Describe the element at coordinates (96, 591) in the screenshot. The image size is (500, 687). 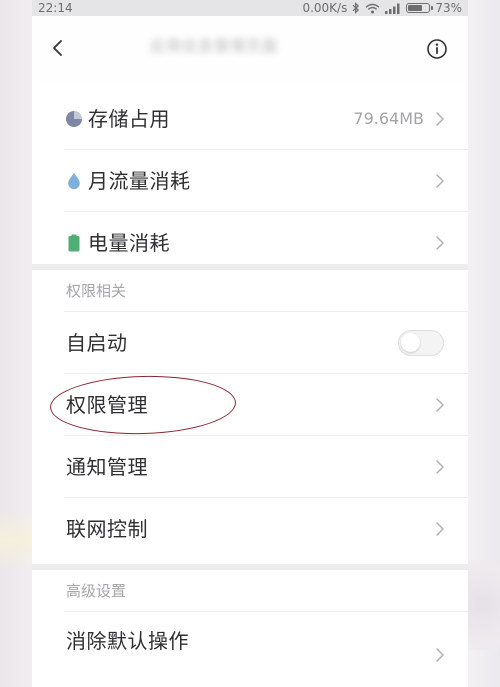
I see `advanced-section-header: 高级设置` at that location.